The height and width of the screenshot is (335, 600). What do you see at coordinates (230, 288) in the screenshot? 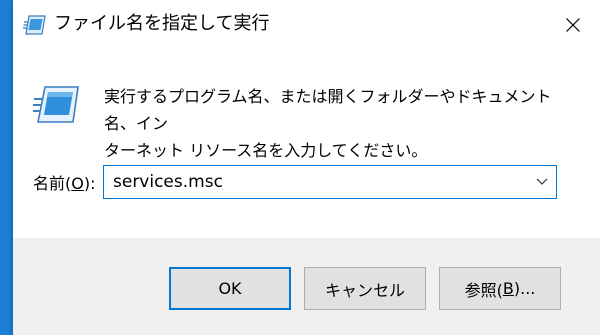
I see `ok-button: OK` at bounding box center [230, 288].